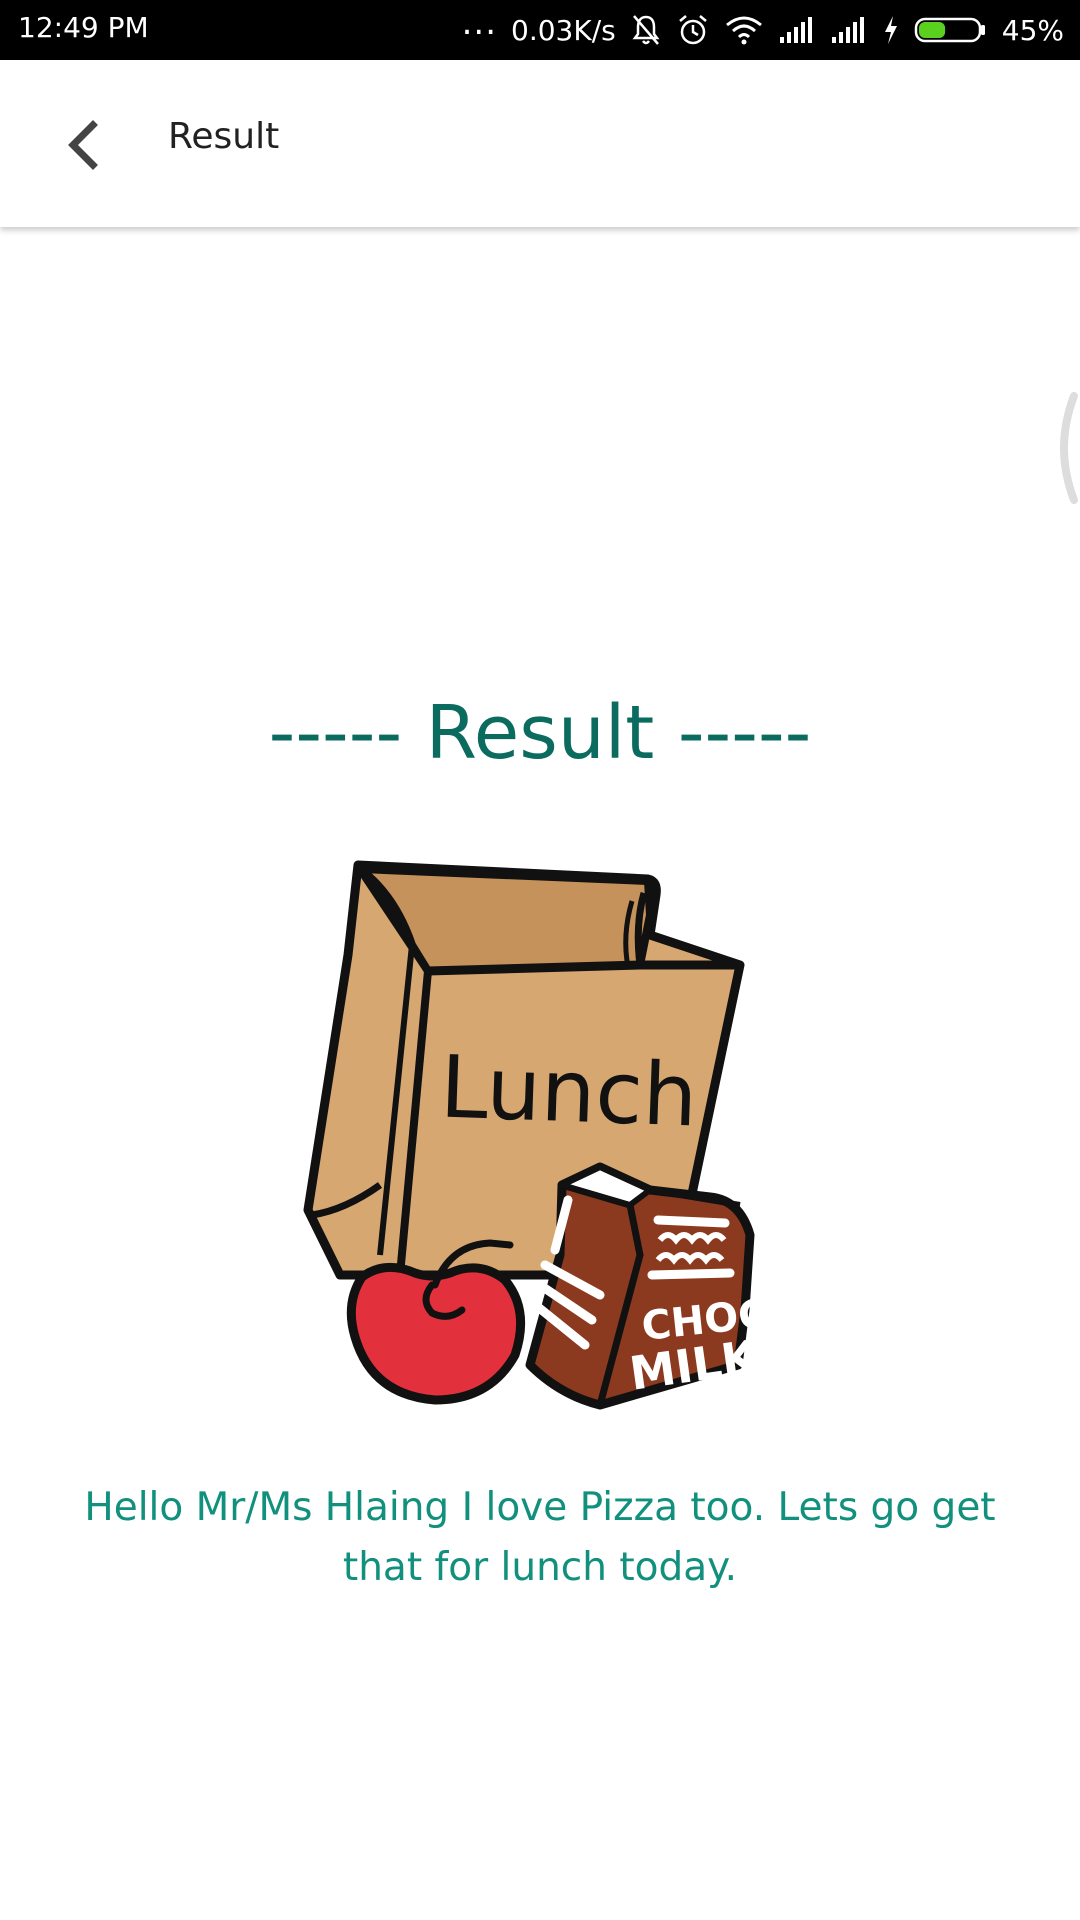  What do you see at coordinates (693, 30) in the screenshot?
I see `alarm-icon` at bounding box center [693, 30].